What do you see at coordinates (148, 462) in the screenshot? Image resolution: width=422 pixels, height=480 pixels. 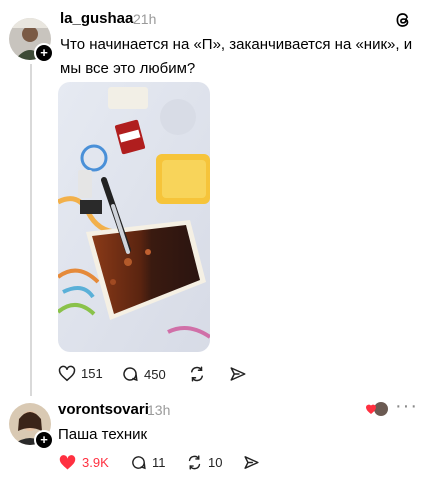 I see `reply-reply-button: 11` at bounding box center [148, 462].